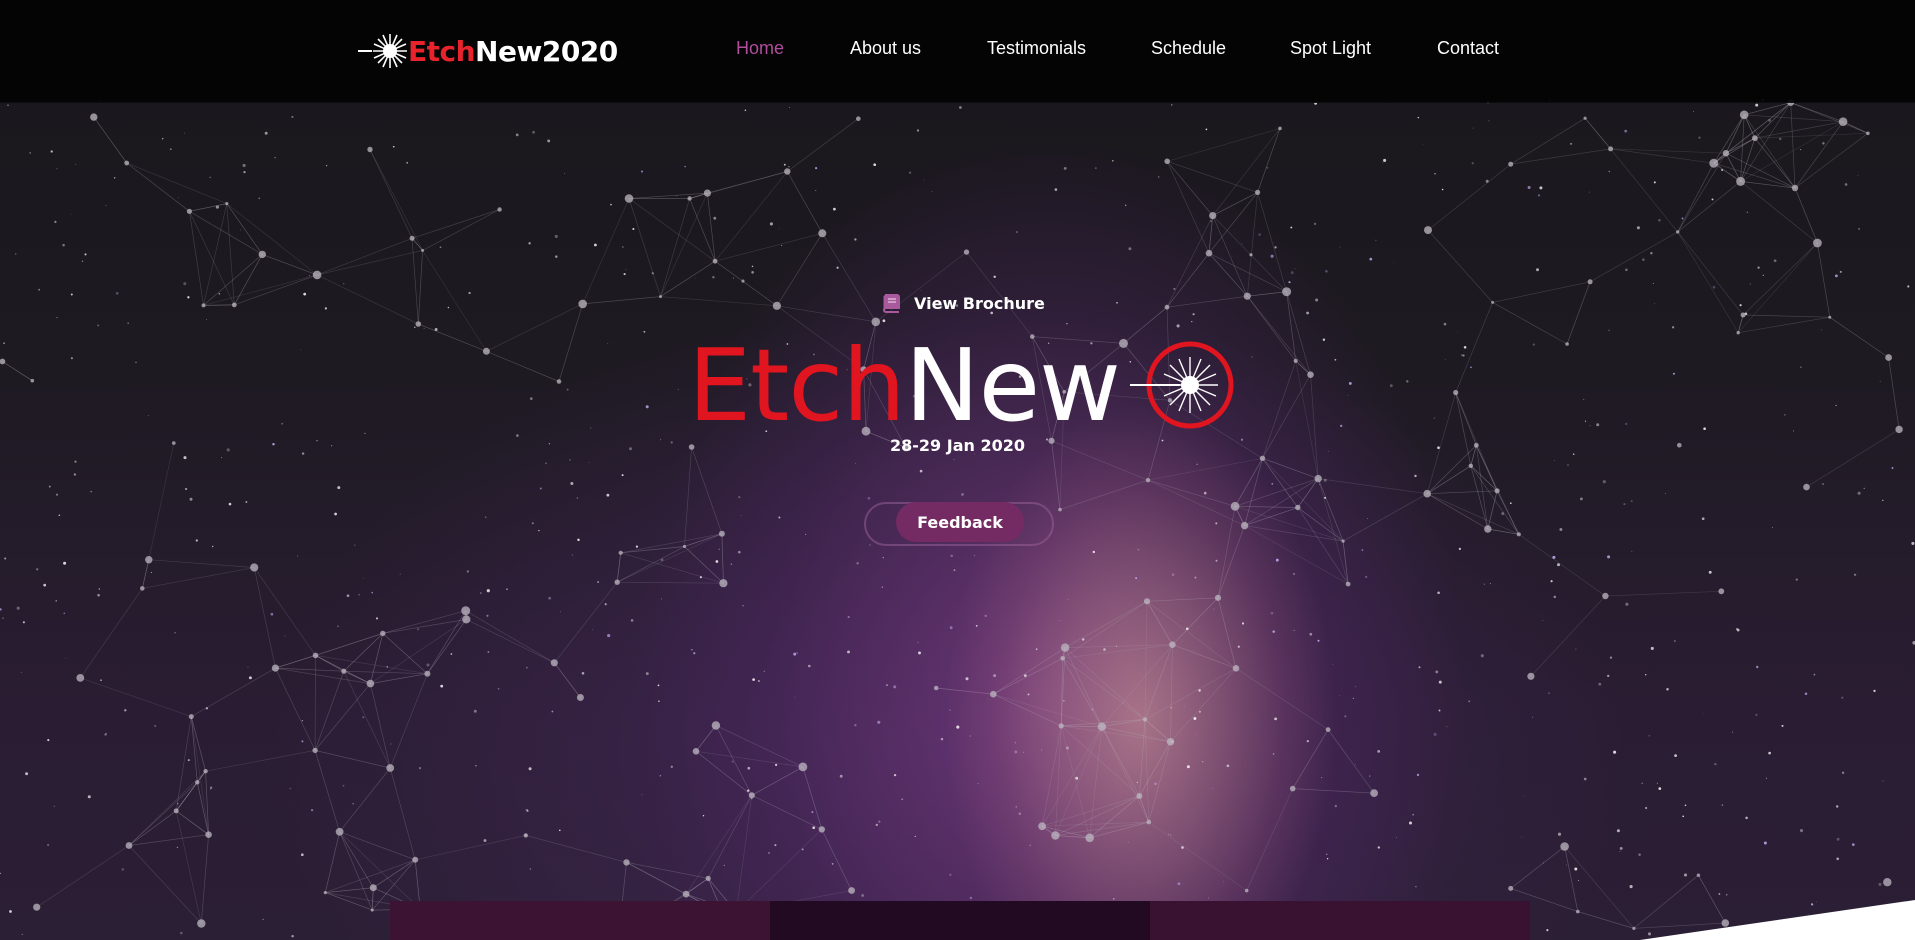  Describe the element at coordinates (962, 303) in the screenshot. I see `view-brochure-link: View Brochure` at that location.